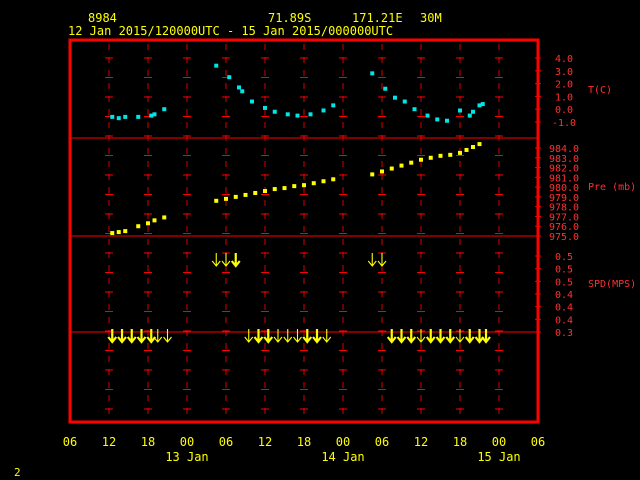  I want to click on temperature-axis-label: T(C), so click(600, 90).